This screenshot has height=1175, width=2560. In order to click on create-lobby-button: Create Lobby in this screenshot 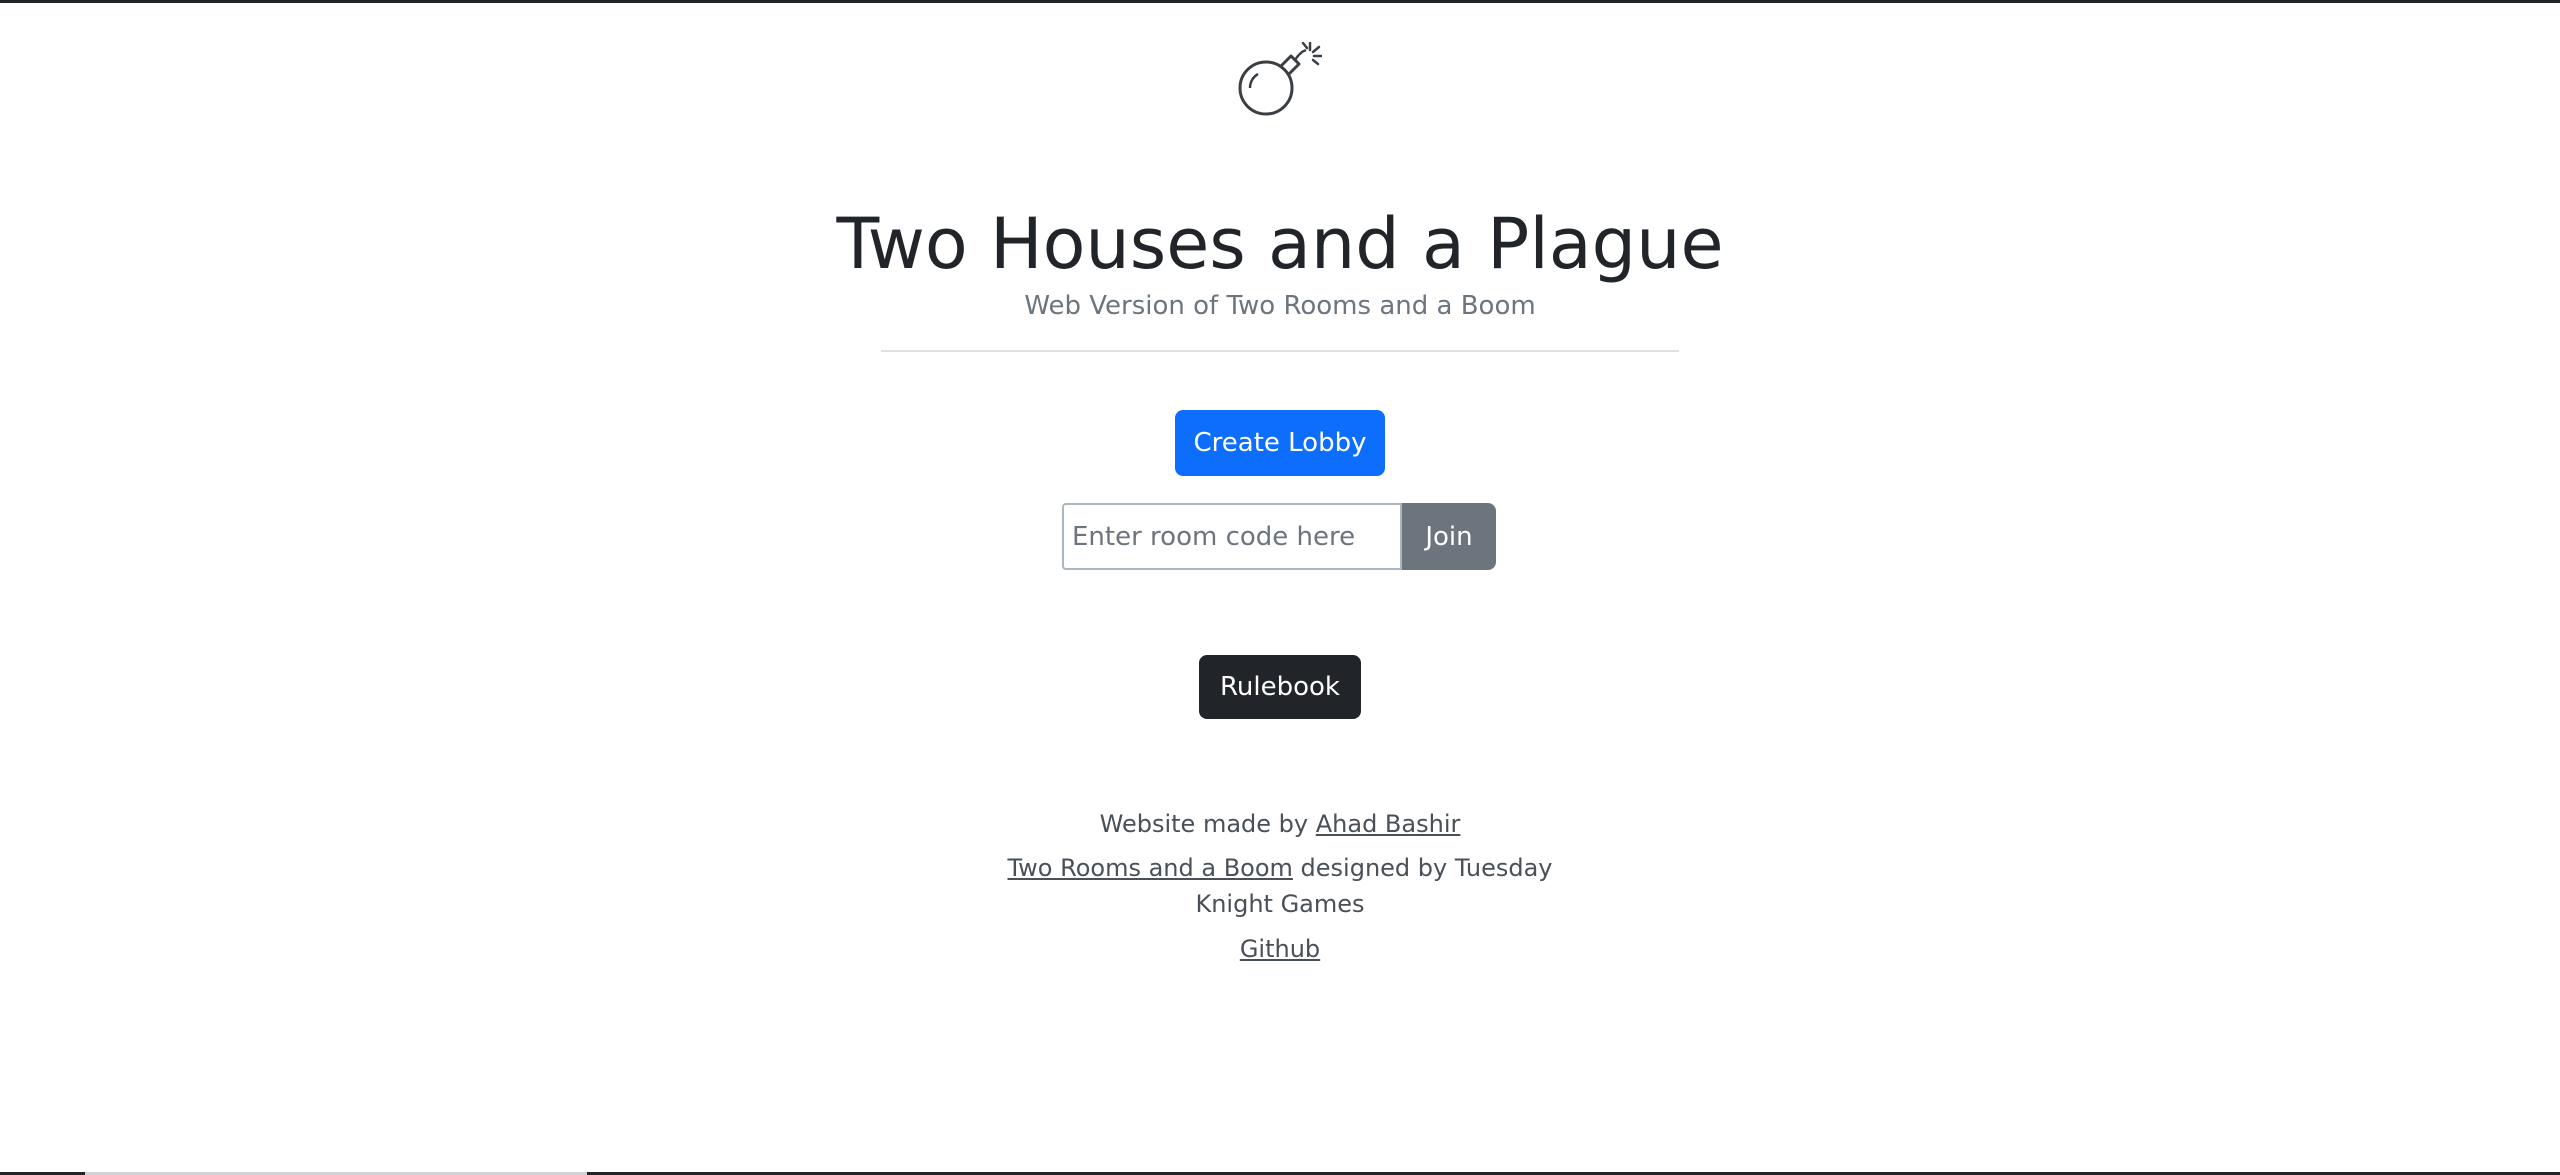, I will do `click(1280, 443)`.